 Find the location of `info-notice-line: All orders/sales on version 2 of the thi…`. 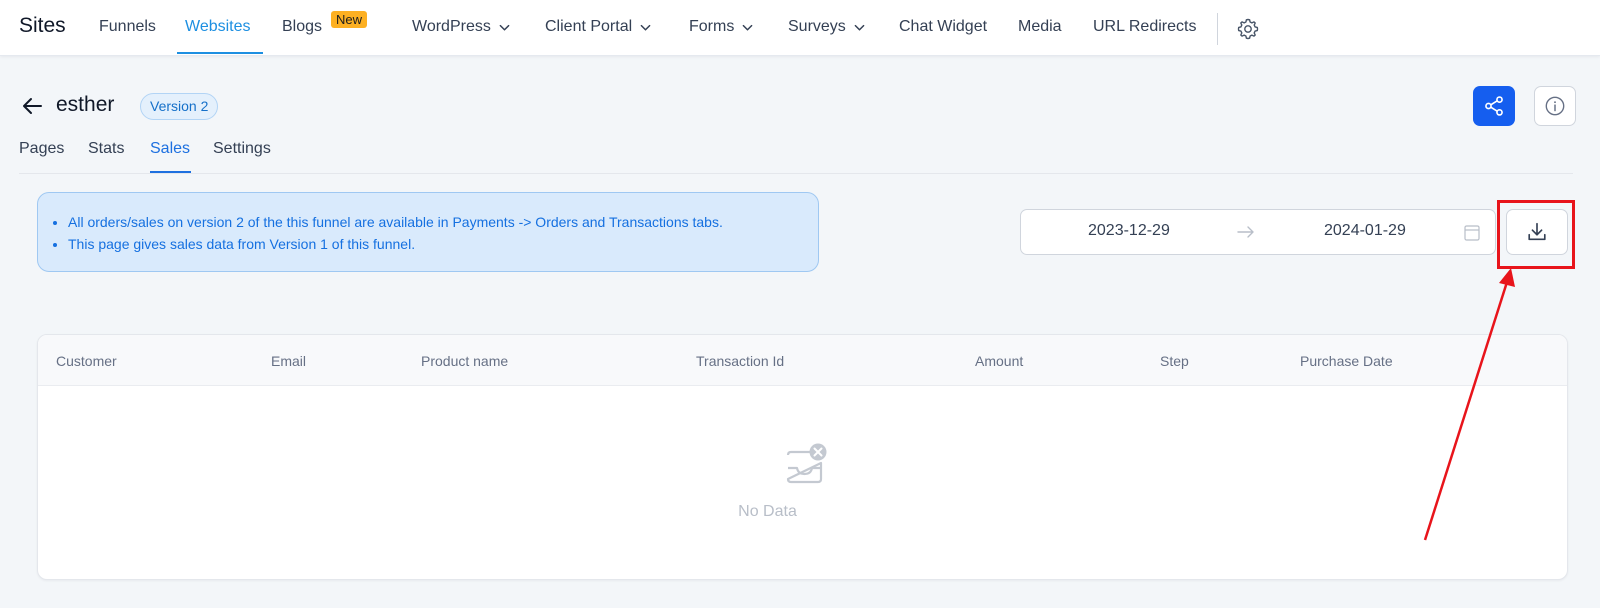

info-notice-line: All orders/sales on version 2 of the thi… is located at coordinates (443, 223).